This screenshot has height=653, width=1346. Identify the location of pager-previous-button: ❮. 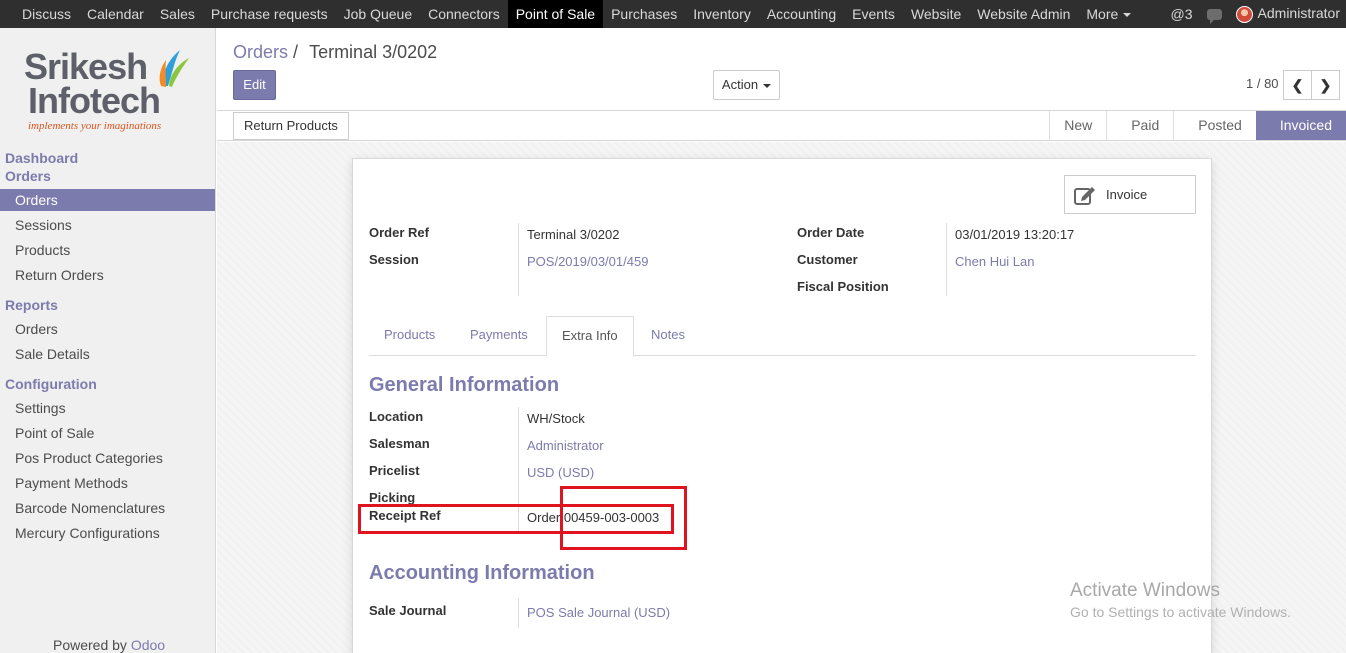
(1297, 85).